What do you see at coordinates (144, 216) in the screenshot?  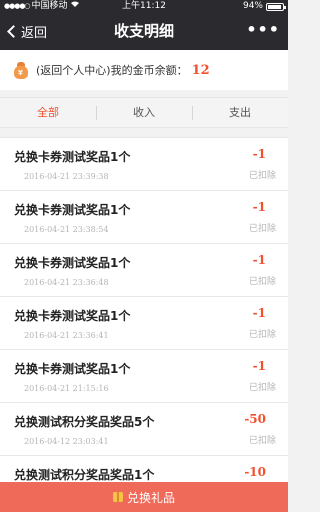 I see `list-item: 兑换卡券测试奖品1个 2016-04-21 23:38:54 -1 已扣除` at bounding box center [144, 216].